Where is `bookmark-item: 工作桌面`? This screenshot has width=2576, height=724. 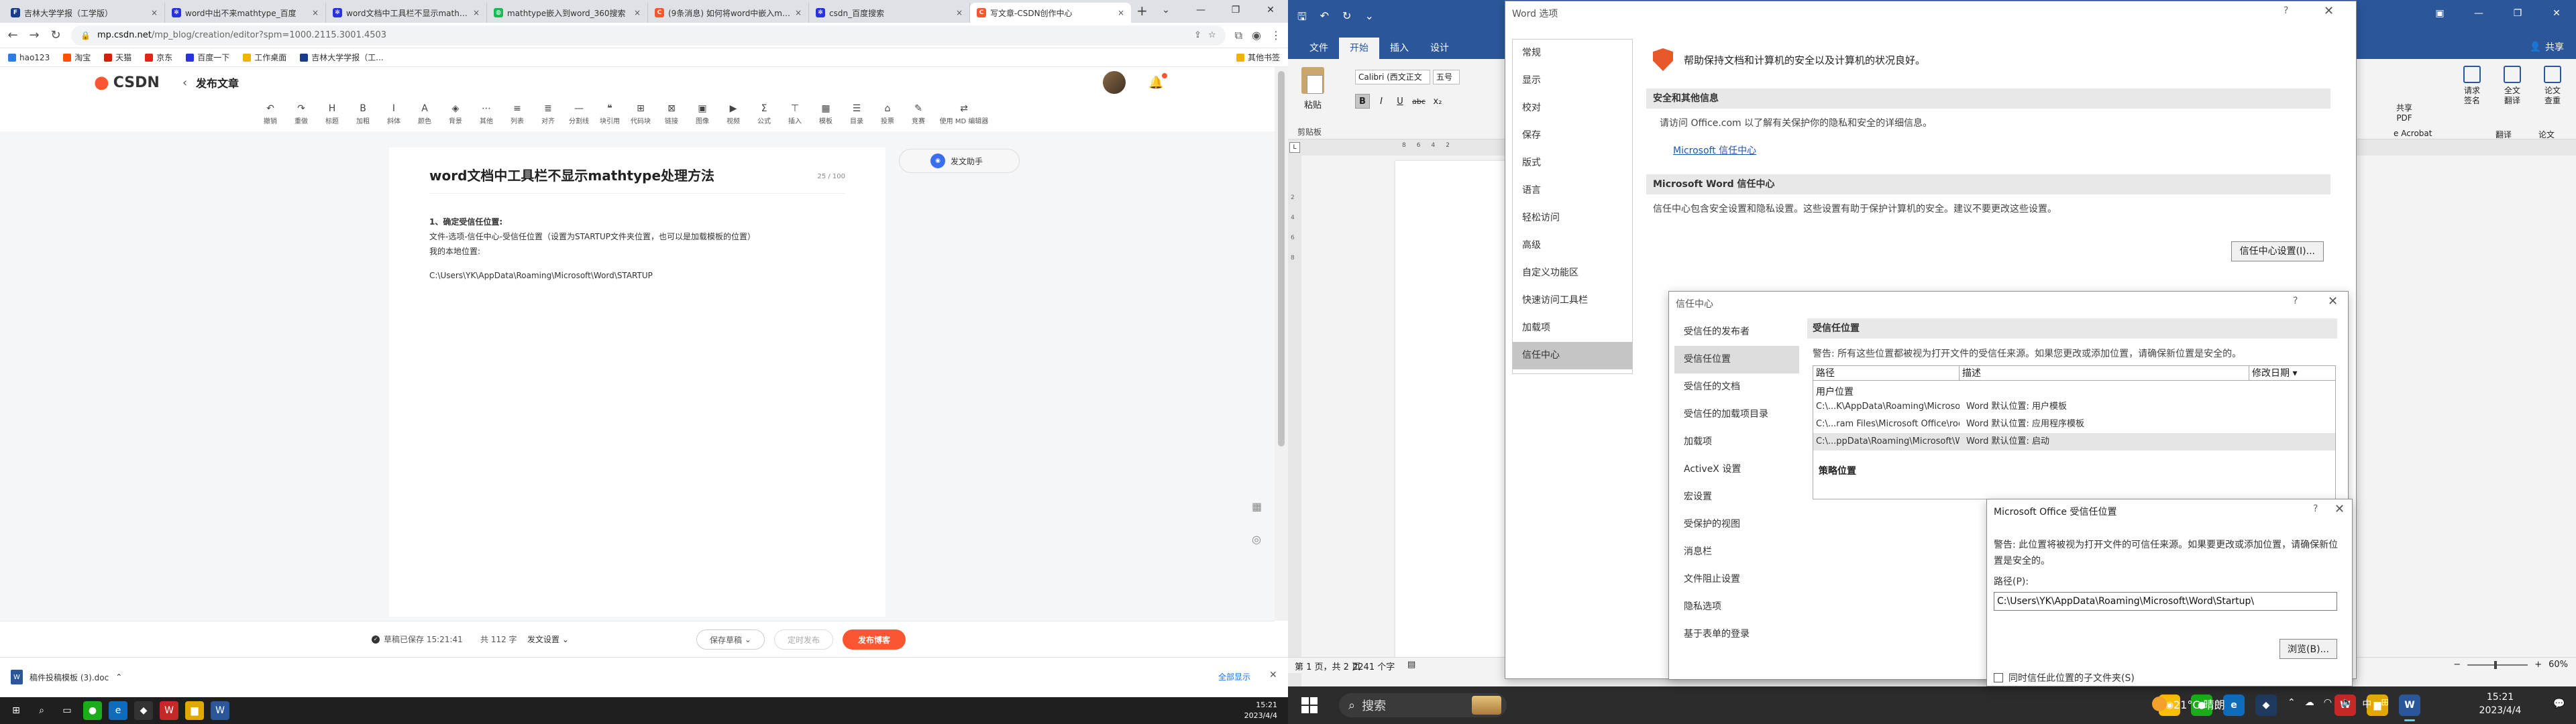 bookmark-item: 工作桌面 is located at coordinates (264, 57).